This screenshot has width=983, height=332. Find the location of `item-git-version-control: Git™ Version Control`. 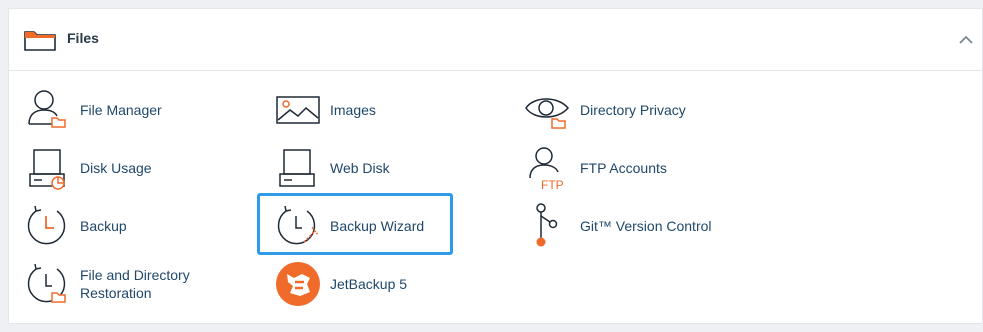

item-git-version-control: Git™ Version Control is located at coordinates (634, 226).